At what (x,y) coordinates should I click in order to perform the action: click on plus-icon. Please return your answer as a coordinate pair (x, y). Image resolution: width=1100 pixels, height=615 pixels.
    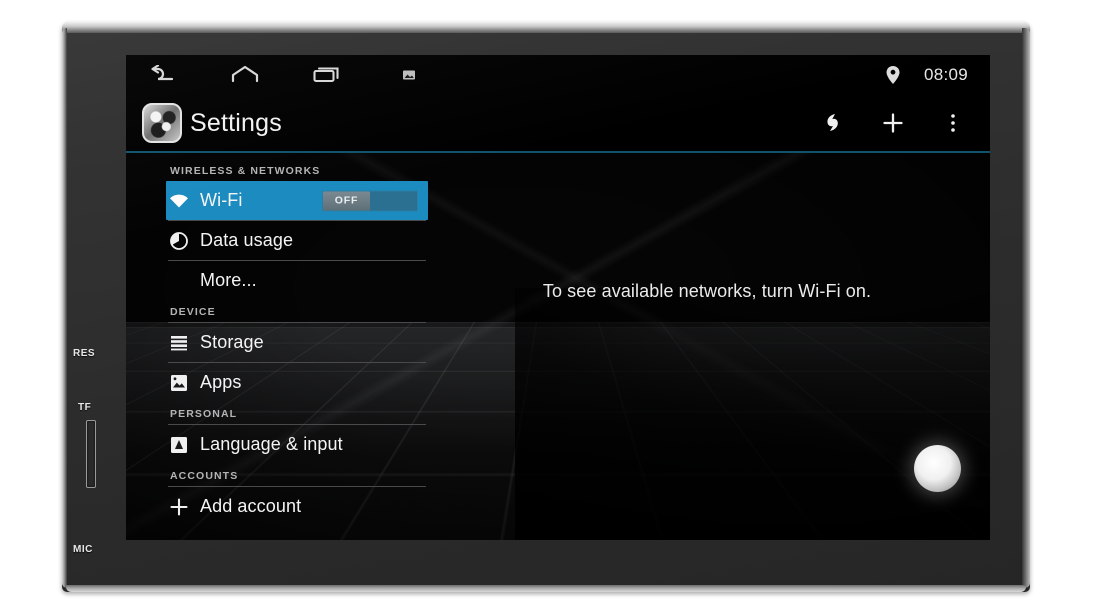
    Looking at the image, I should click on (179, 507).